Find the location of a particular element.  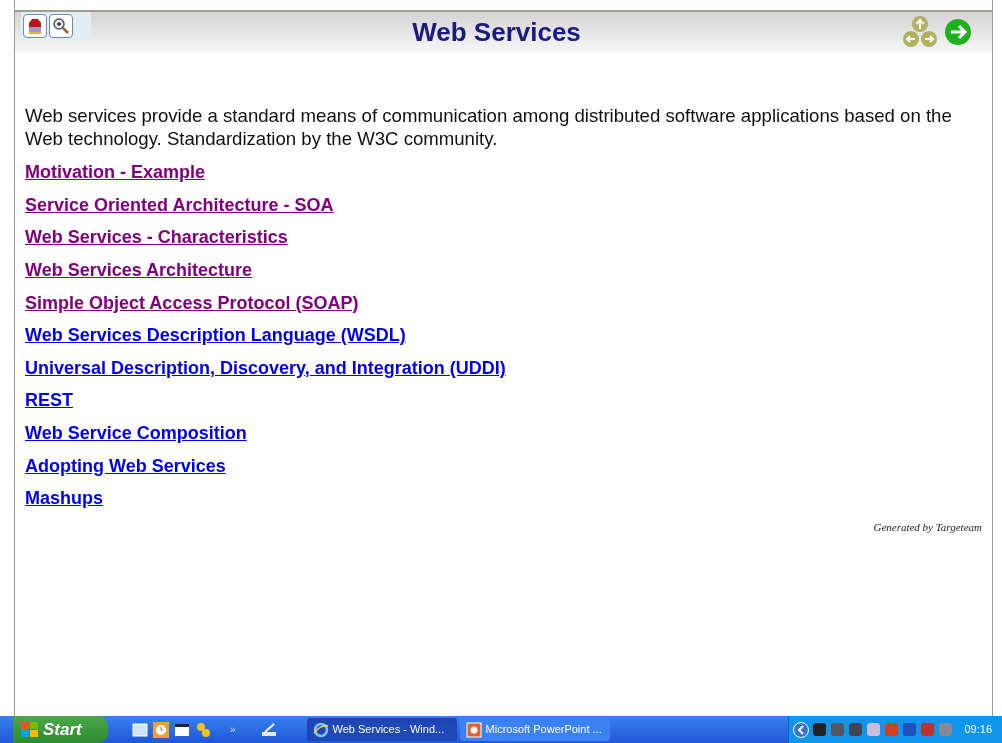

window-icon is located at coordinates (182, 729).